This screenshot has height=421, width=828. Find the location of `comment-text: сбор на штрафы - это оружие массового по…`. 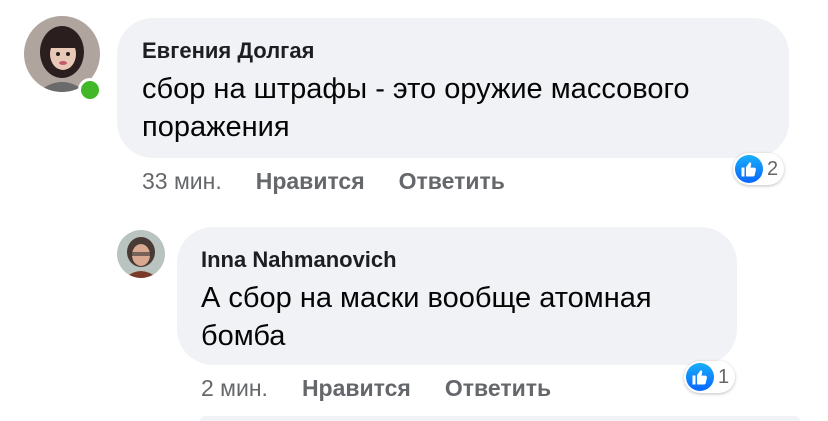

comment-text: сбор на штрафы - это оружие массового по… is located at coordinates (416, 108).